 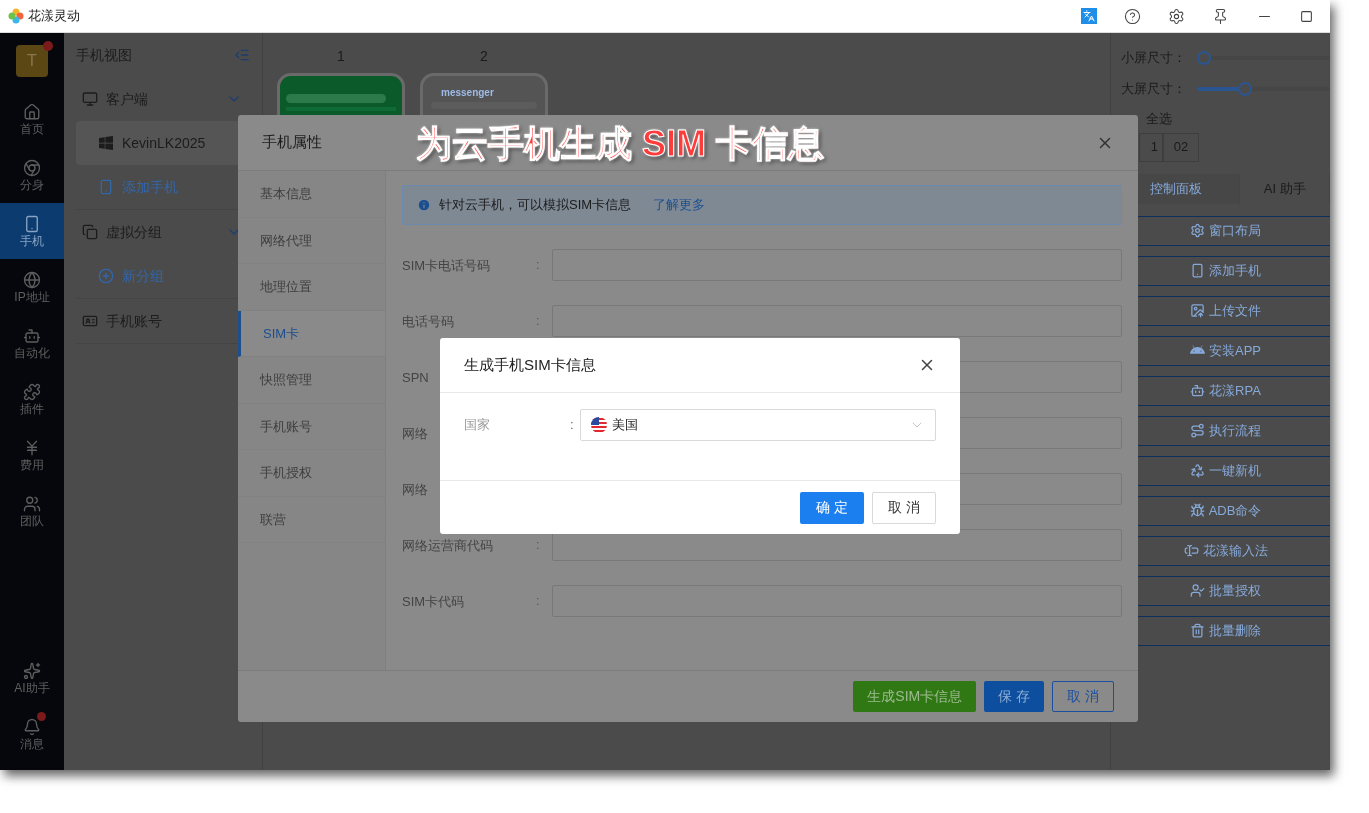 I want to click on modal-tab: 联营, so click(x=311, y=519).